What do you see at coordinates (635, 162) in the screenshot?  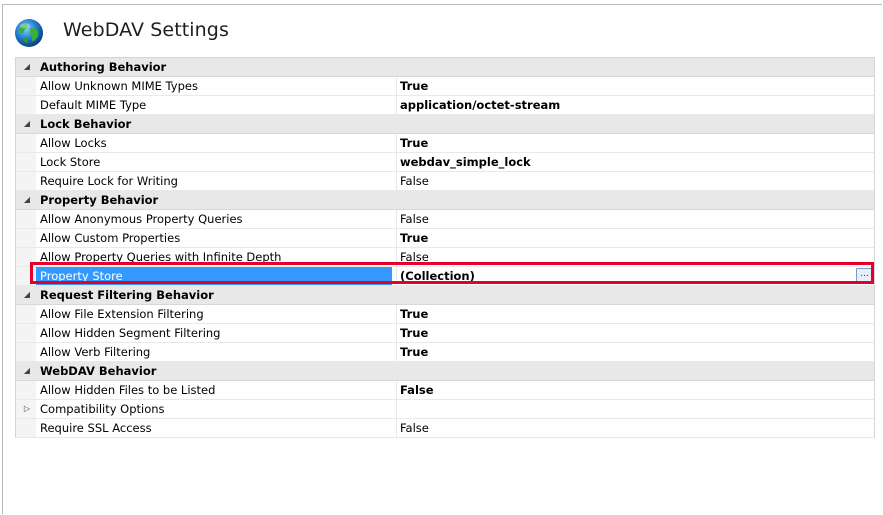 I see `property-value: webdav_simple_lock` at bounding box center [635, 162].